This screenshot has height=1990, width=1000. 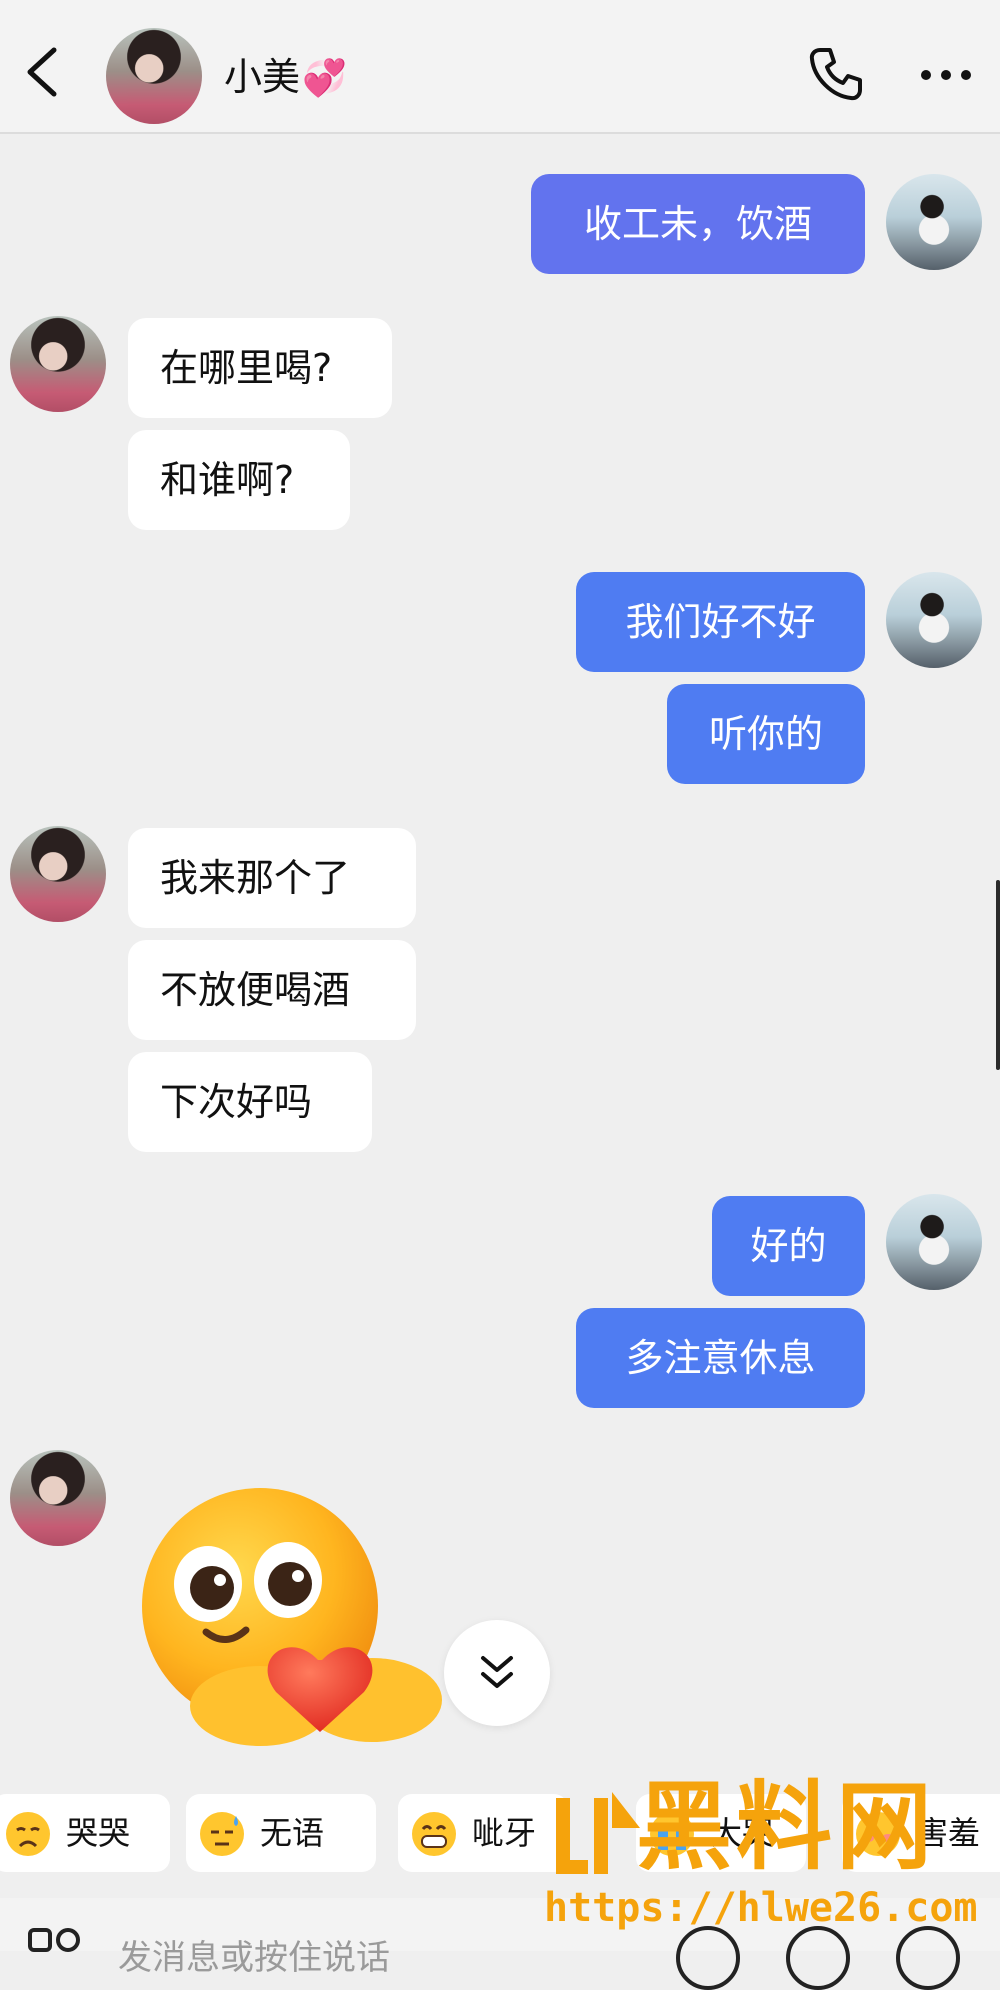 I want to click on back-button, so click(x=42, y=72).